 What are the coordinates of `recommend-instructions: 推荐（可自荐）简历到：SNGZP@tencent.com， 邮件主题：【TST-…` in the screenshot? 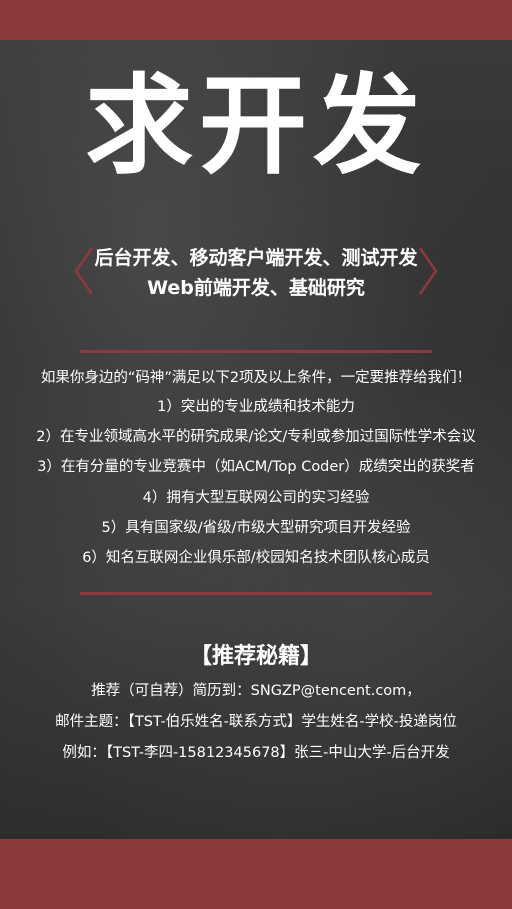 It's located at (256, 722).